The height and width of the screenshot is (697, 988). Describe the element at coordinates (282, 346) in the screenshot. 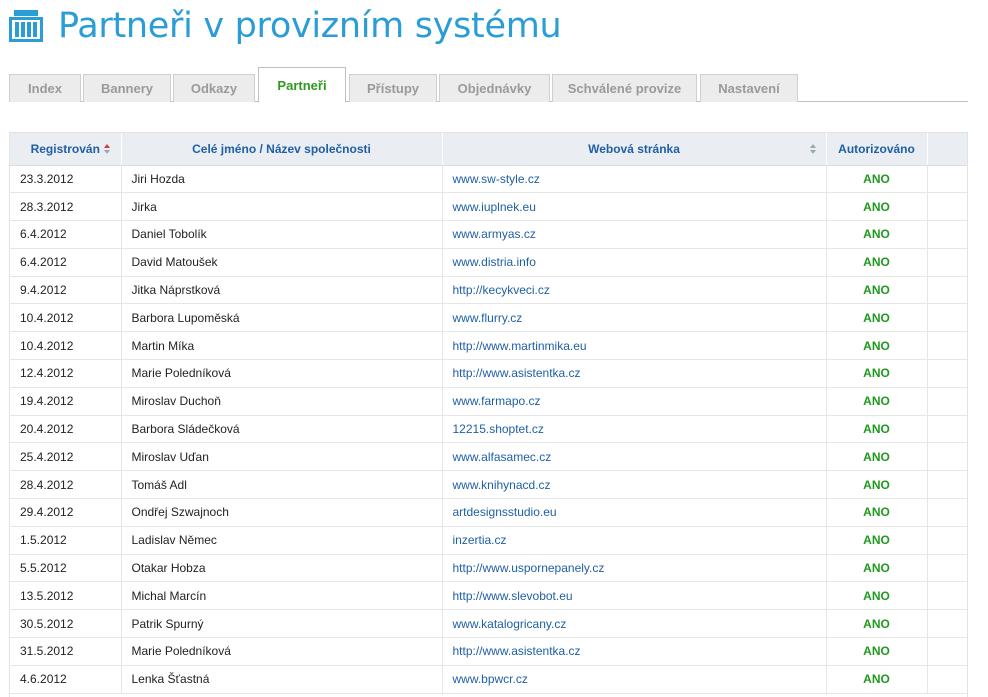

I see `partner-name: Martin Míka` at that location.